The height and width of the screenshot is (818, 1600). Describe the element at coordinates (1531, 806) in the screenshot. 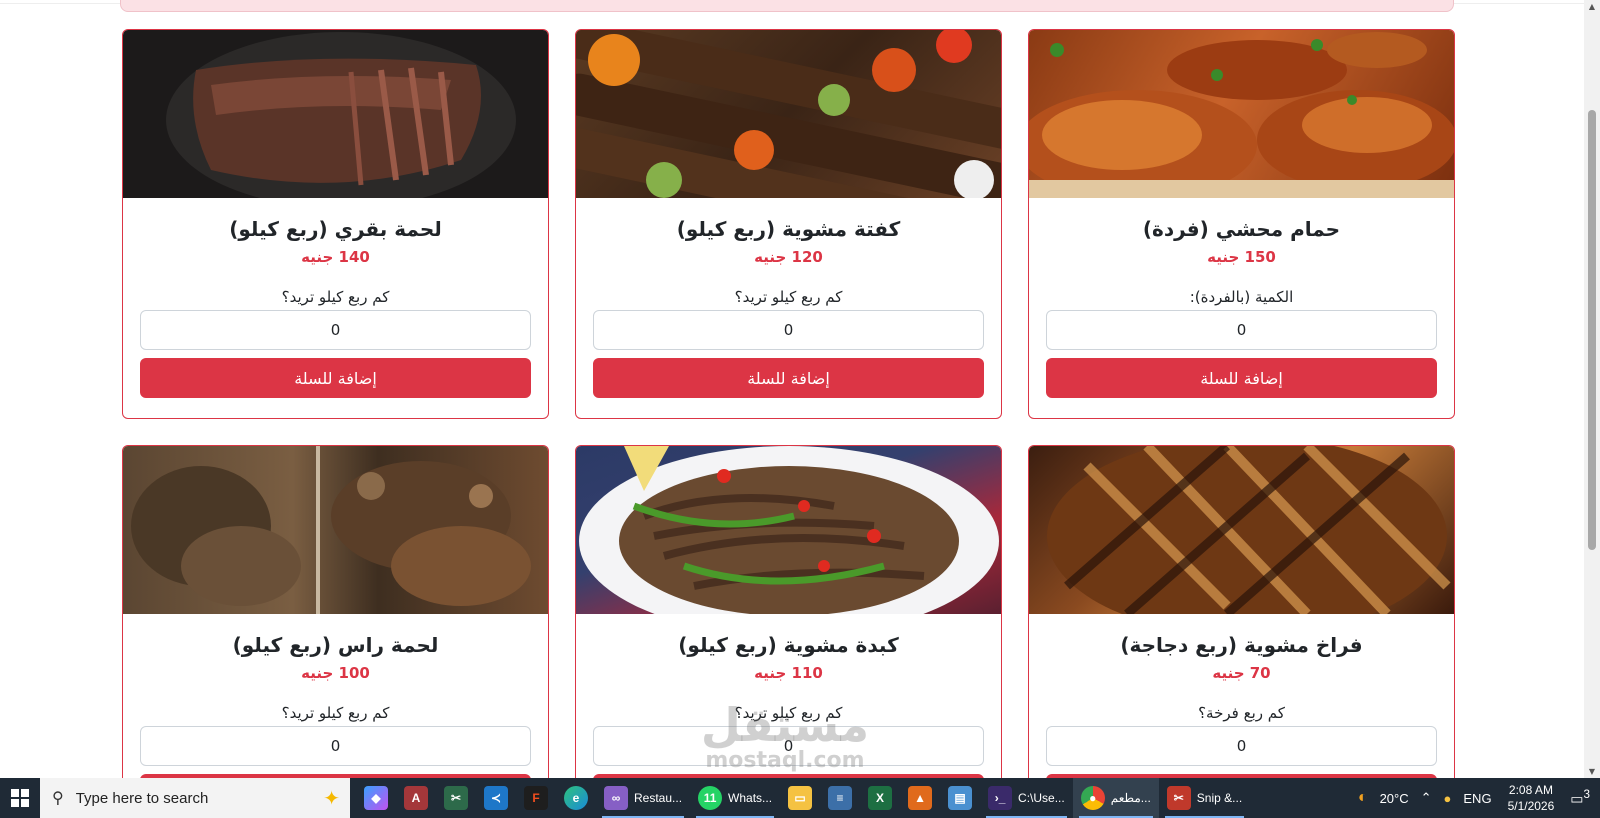

I see `clock-date: 5/1/2026` at that location.